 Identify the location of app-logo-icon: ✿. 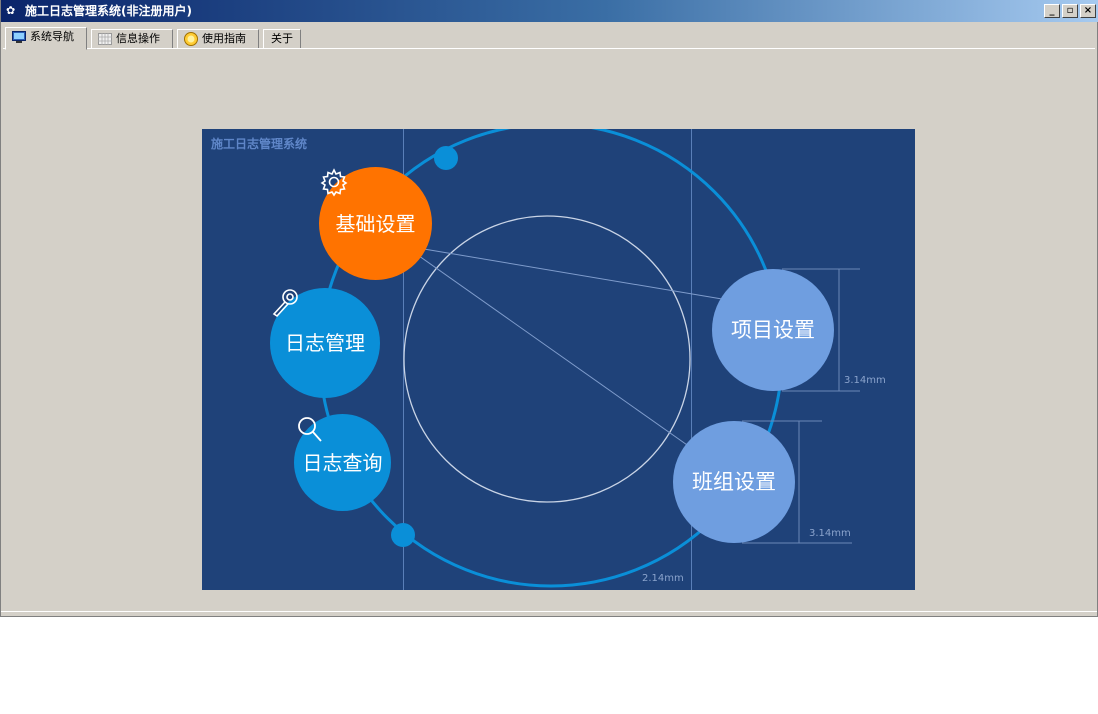
(11, 10).